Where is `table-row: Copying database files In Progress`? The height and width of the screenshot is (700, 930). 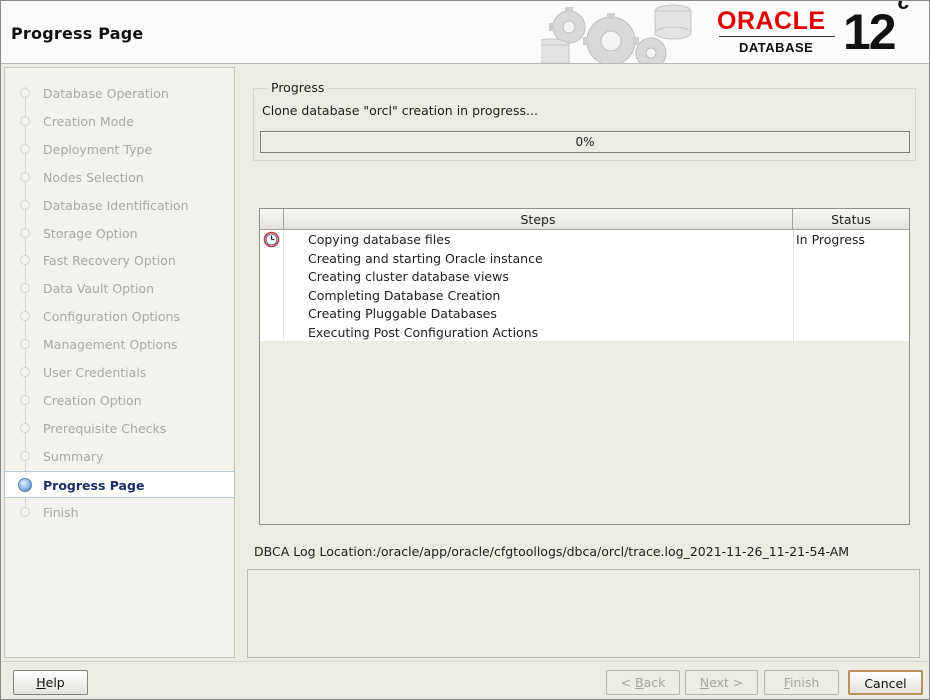 table-row: Copying database files In Progress is located at coordinates (584, 239).